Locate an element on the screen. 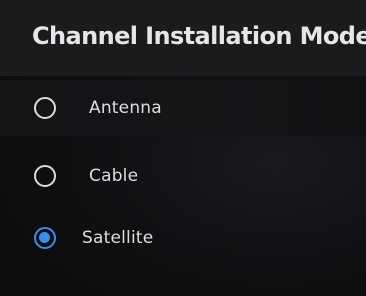 The height and width of the screenshot is (296, 366). option-label: Satellite is located at coordinates (118, 238).